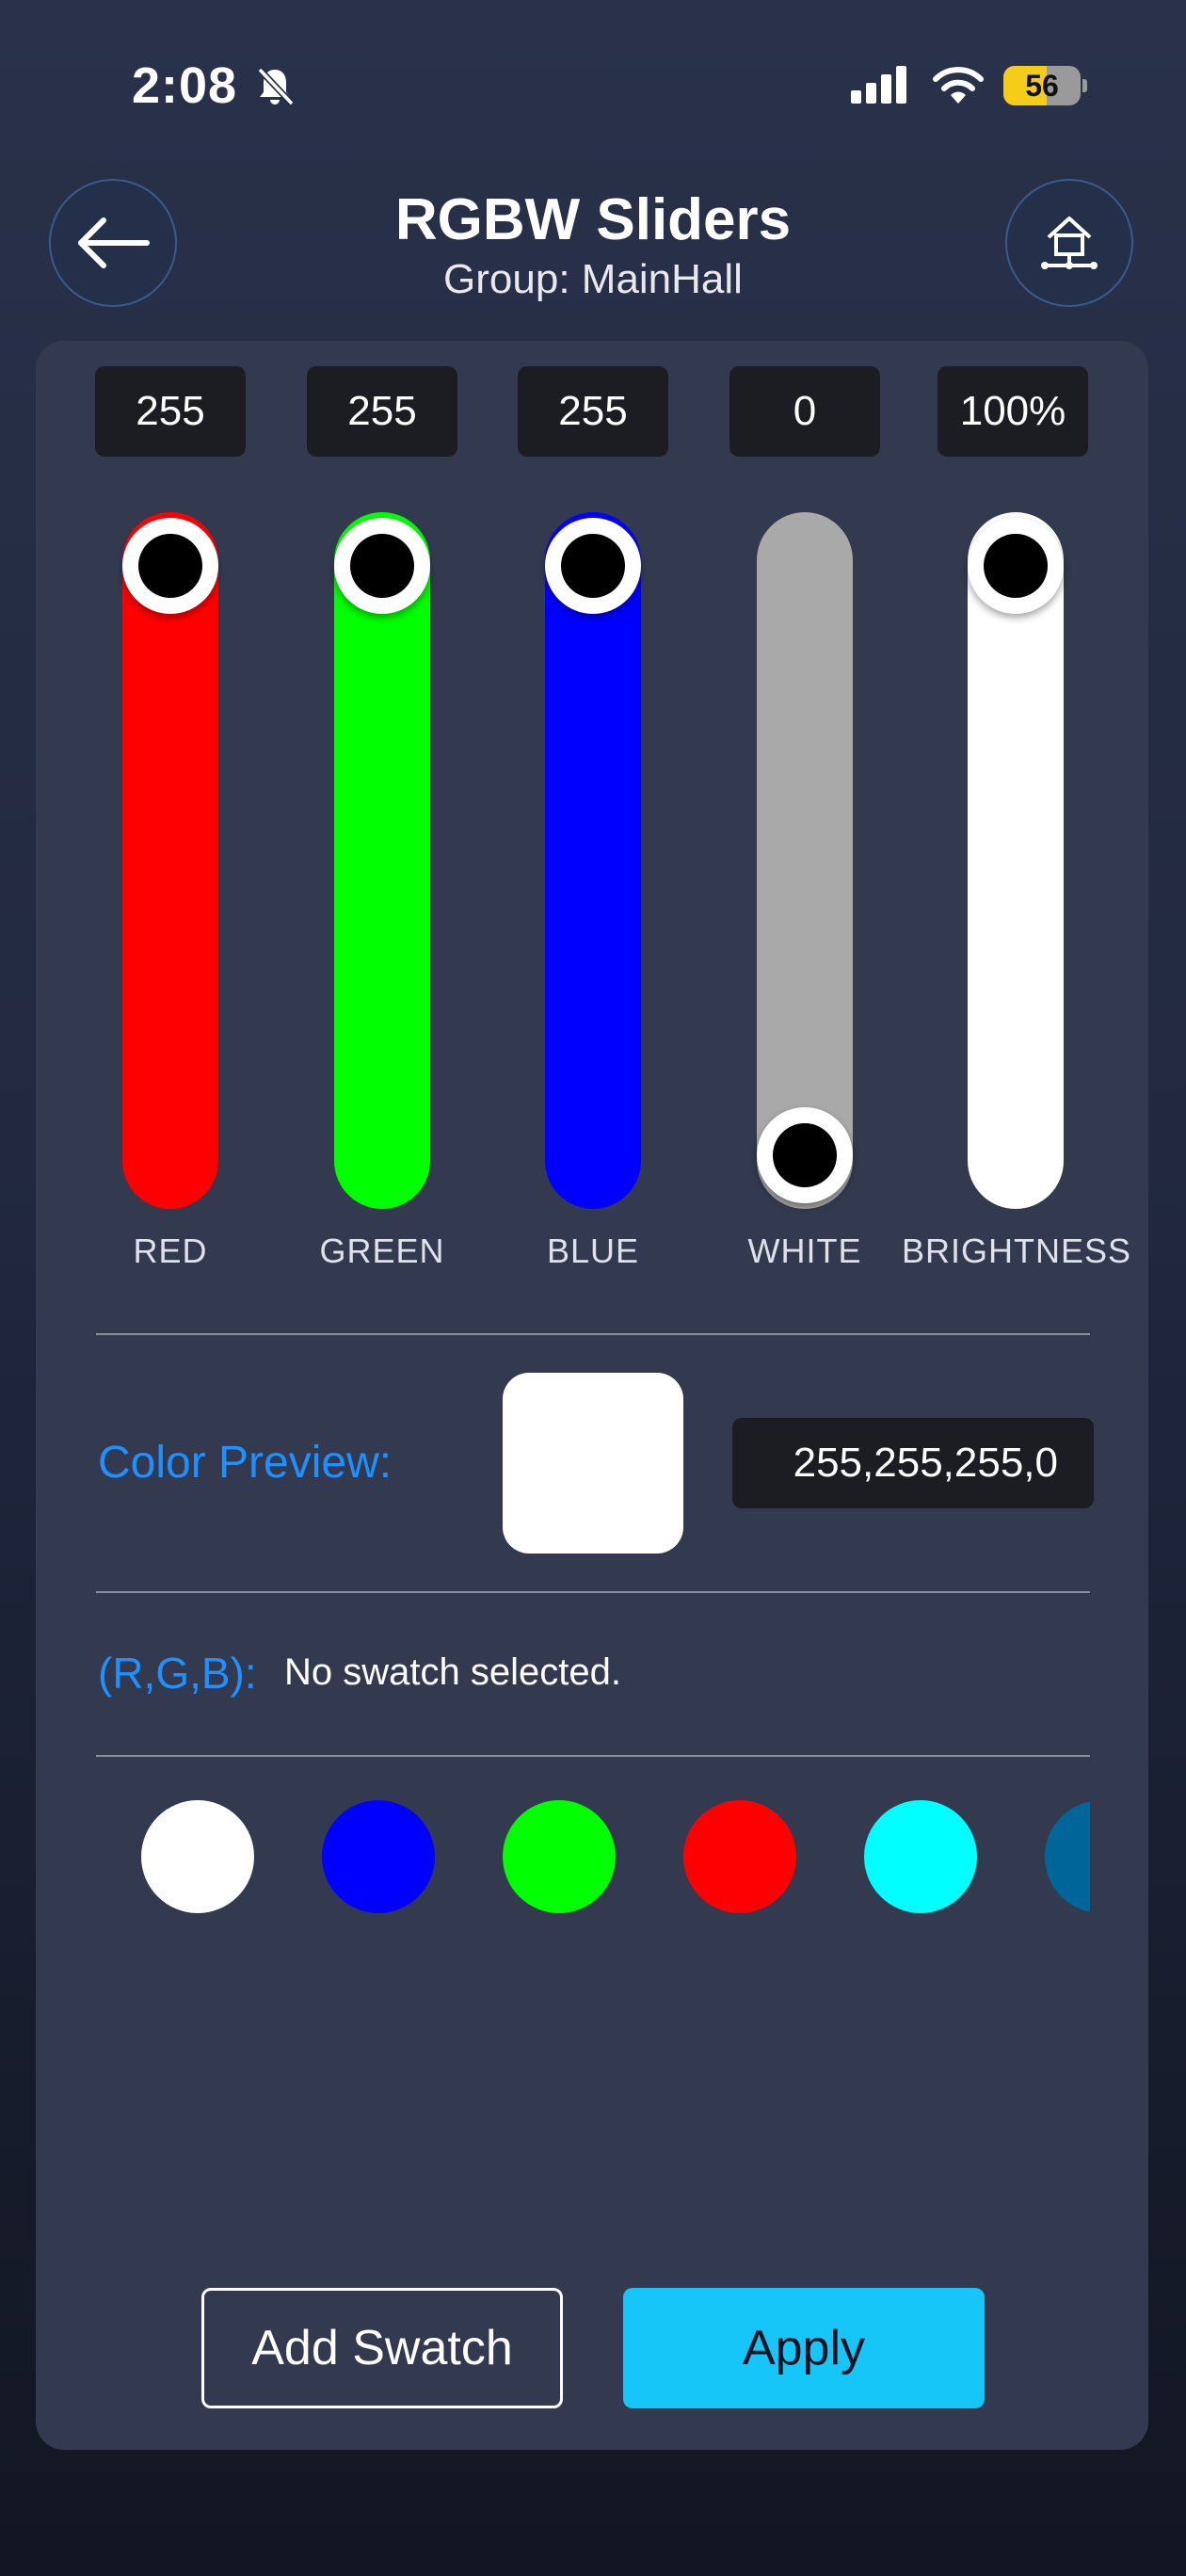  I want to click on green-slider, so click(382, 860).